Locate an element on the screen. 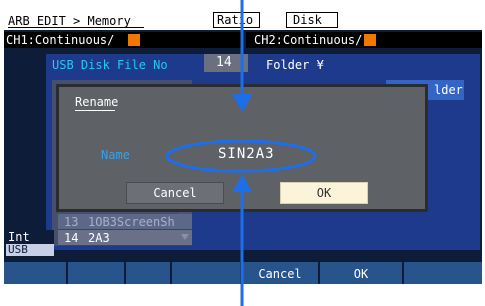  top-arrow-head-icon is located at coordinates (242, 103).